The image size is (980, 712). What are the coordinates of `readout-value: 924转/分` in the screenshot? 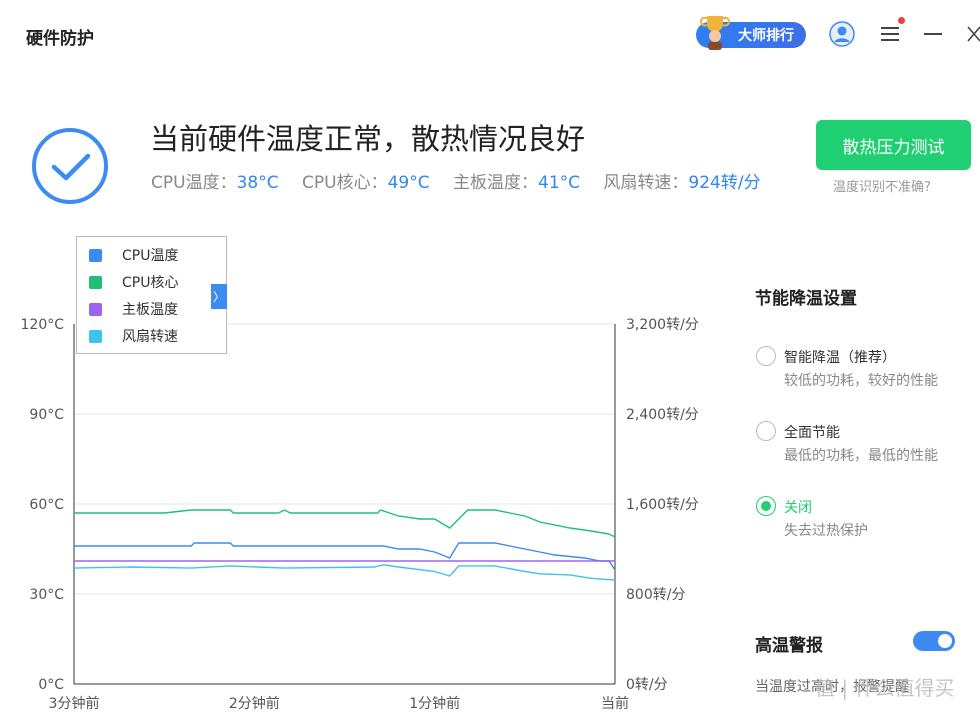 It's located at (724, 183).